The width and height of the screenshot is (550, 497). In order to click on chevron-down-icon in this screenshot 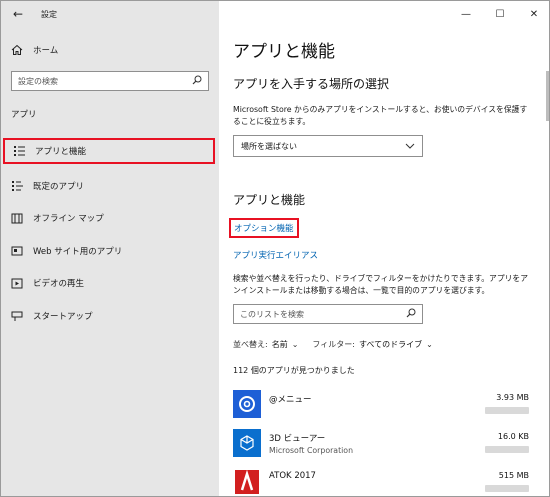, I will do `click(410, 146)`.